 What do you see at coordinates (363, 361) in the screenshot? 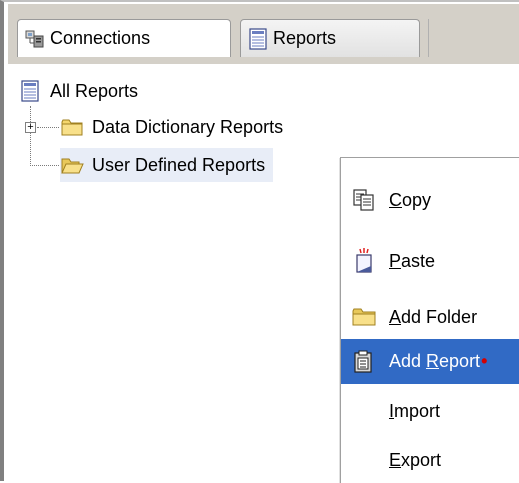
I see `add-report-icon` at bounding box center [363, 361].